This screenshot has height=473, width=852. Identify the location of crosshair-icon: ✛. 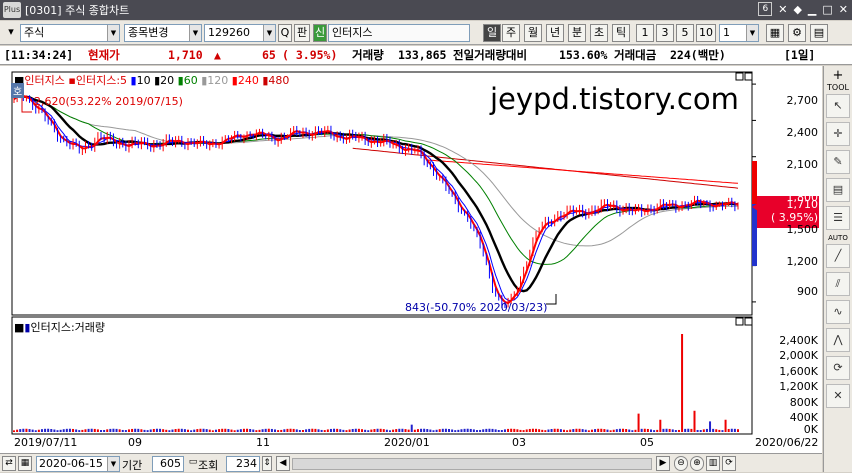
(838, 134).